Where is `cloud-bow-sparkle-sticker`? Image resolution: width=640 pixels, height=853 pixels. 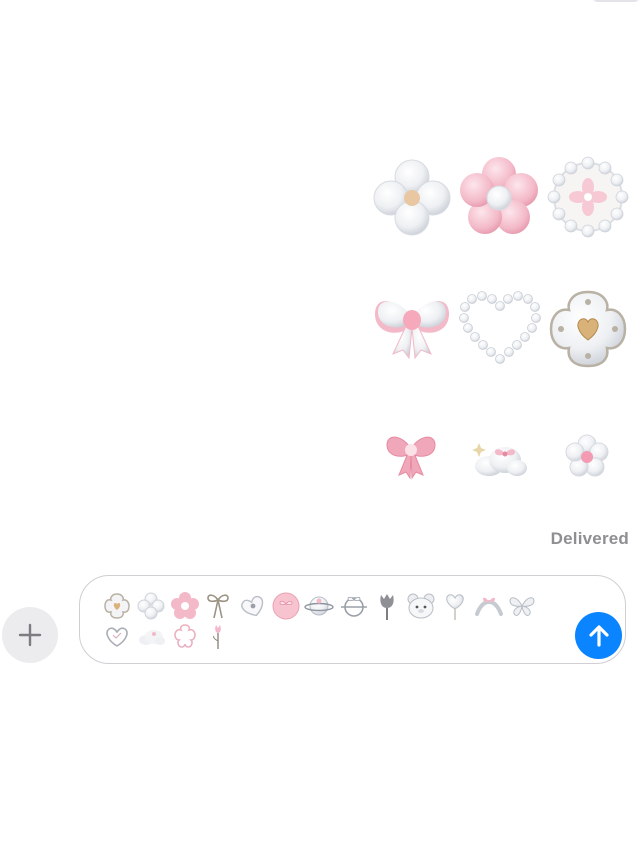 cloud-bow-sparkle-sticker is located at coordinates (499, 455).